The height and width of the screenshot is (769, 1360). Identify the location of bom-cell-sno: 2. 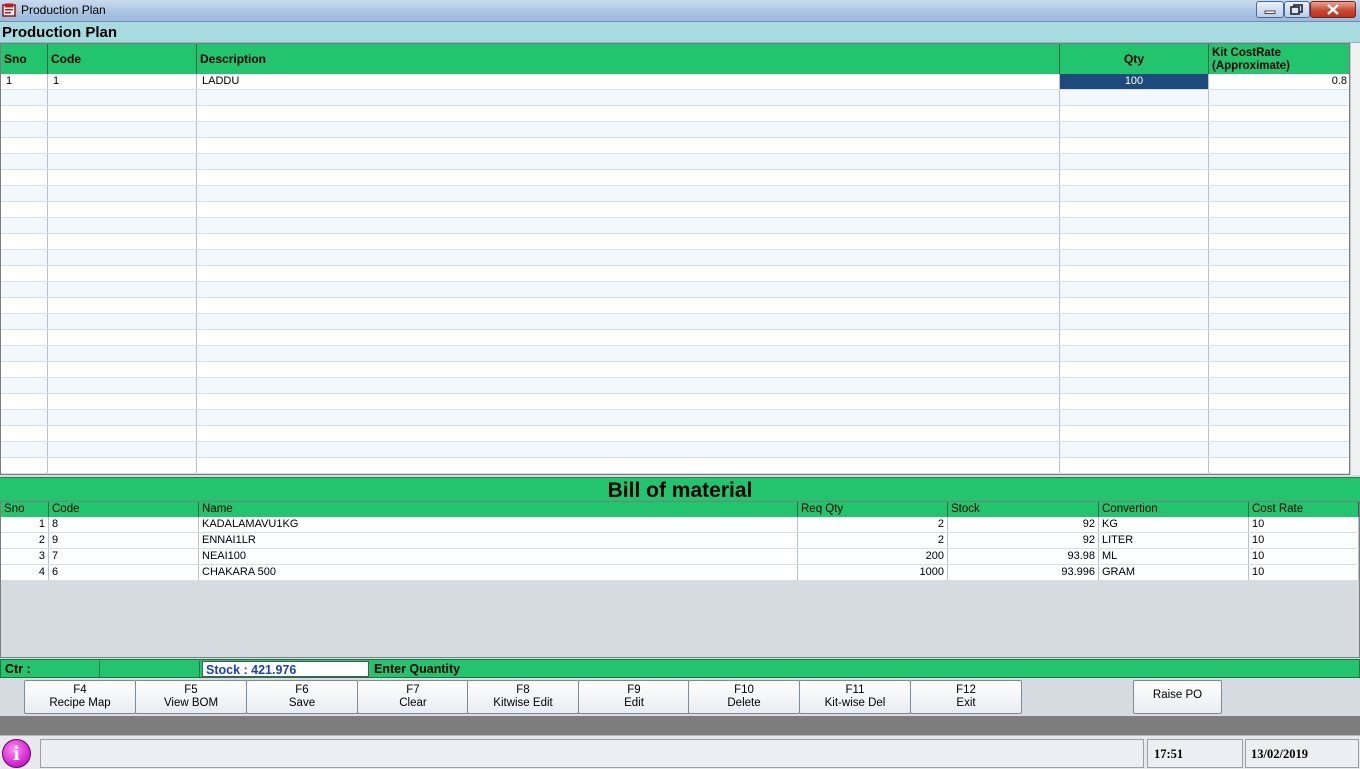
(25, 540).